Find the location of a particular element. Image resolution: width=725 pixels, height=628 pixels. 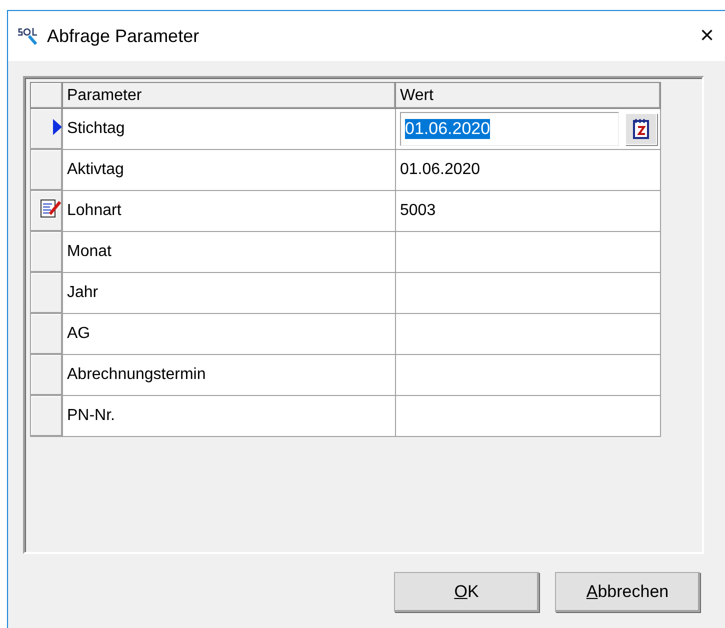

table-cell: 5003 is located at coordinates (528, 211).